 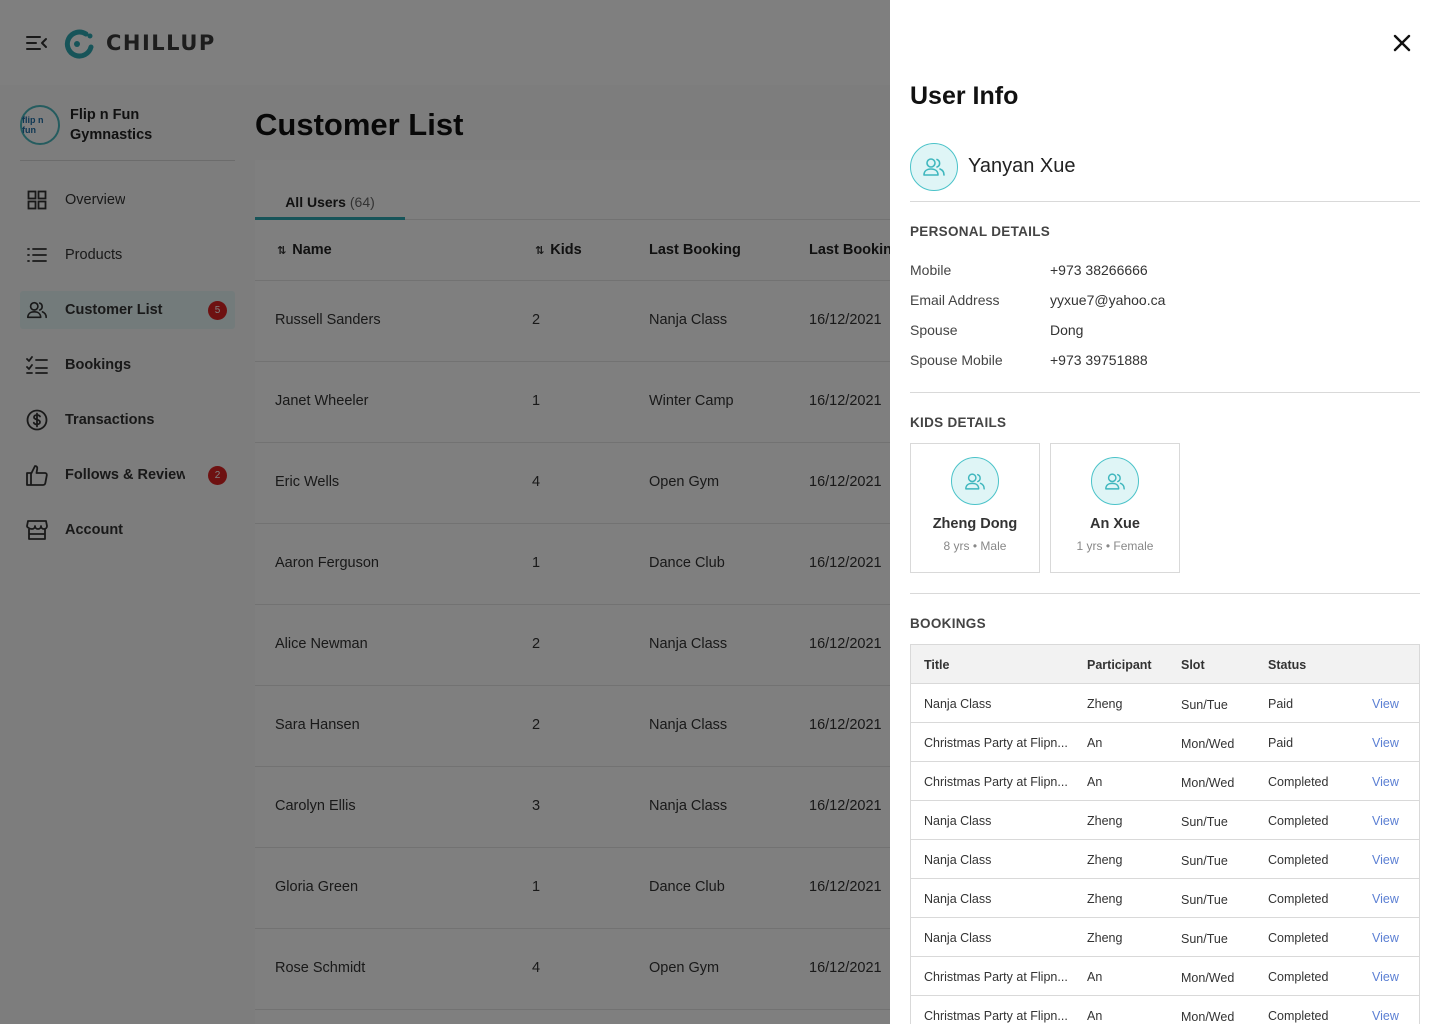 I want to click on detail-label: Email Address, so click(x=955, y=300).